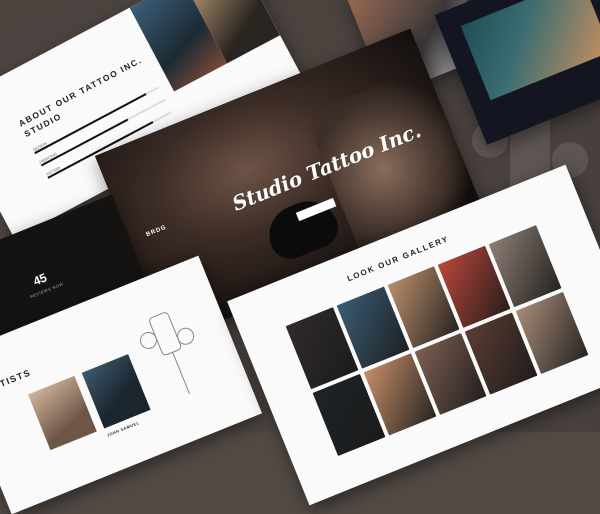  What do you see at coordinates (530, 50) in the screenshot?
I see `video-thumbnail` at bounding box center [530, 50].